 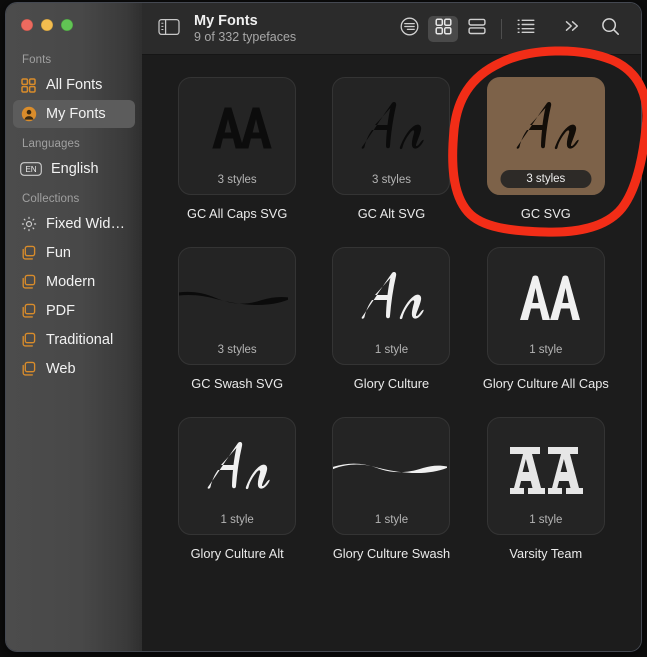 What do you see at coordinates (61, 369) in the screenshot?
I see `sidebar-item-label: Web` at bounding box center [61, 369].